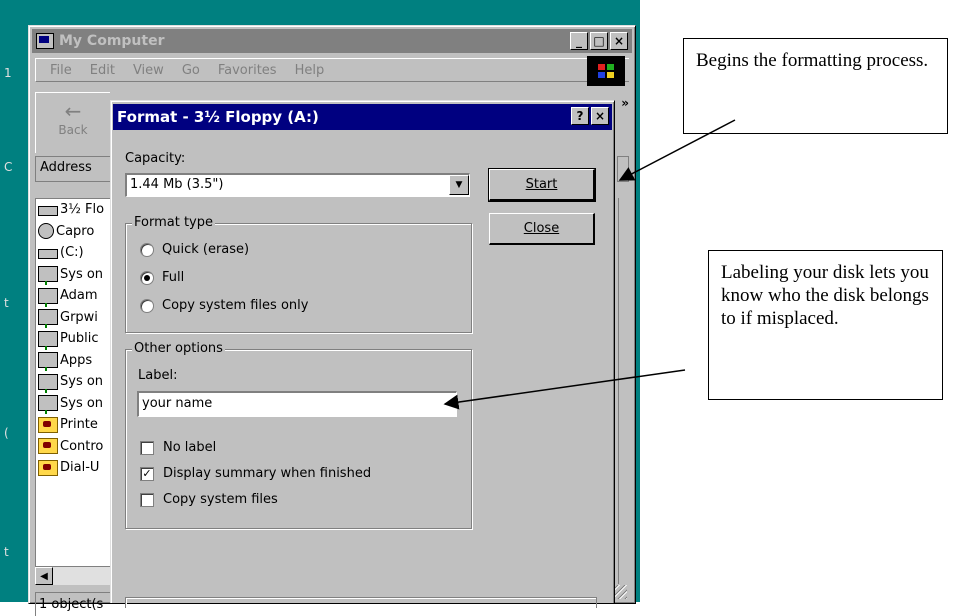  Describe the element at coordinates (589, 264) in the screenshot. I see `callout-arrows` at that location.